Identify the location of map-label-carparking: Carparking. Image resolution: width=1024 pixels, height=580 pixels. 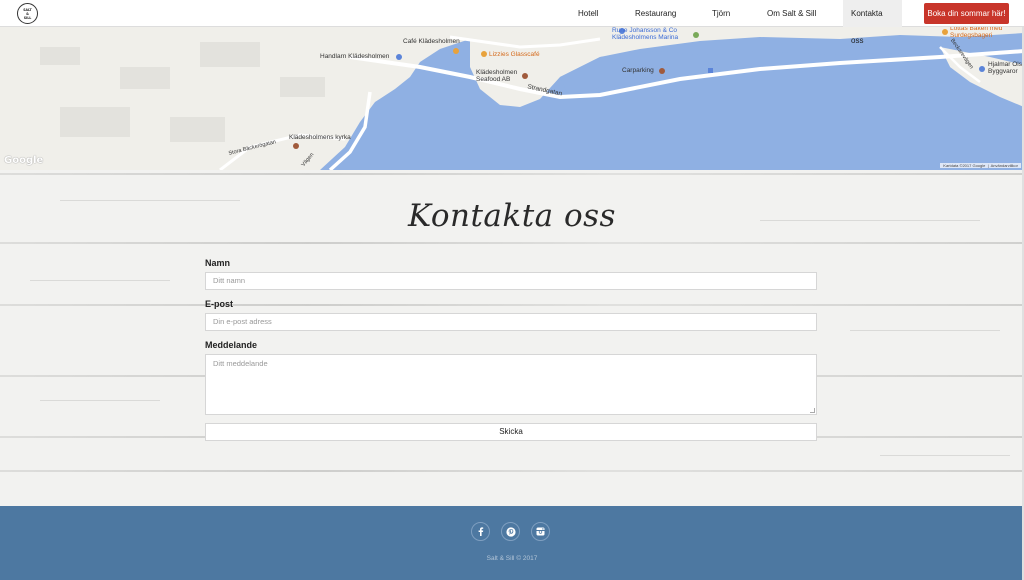
(638, 70).